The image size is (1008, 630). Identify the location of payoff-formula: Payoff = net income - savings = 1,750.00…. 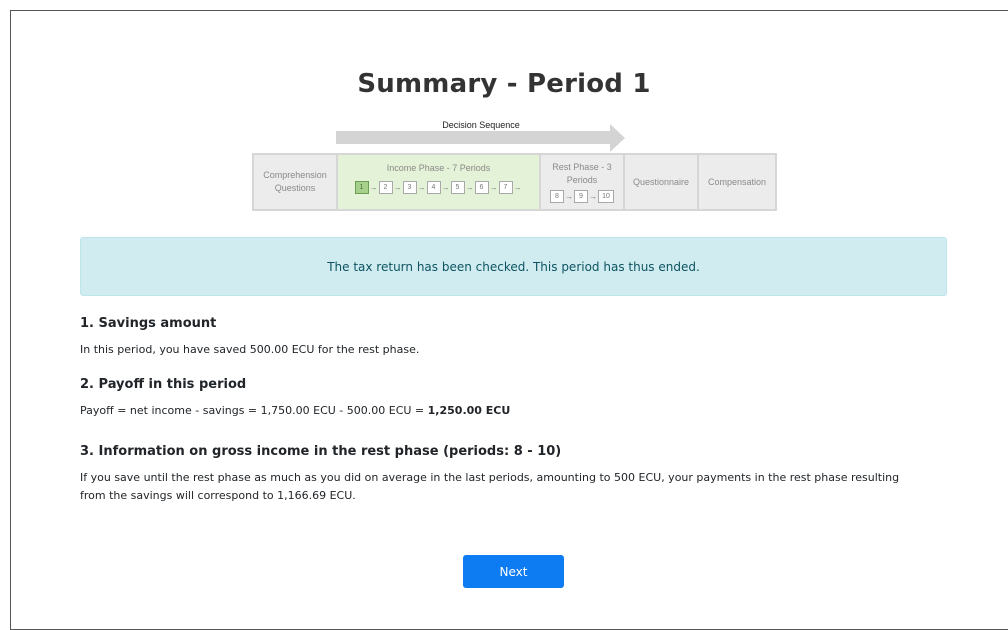
(254, 410).